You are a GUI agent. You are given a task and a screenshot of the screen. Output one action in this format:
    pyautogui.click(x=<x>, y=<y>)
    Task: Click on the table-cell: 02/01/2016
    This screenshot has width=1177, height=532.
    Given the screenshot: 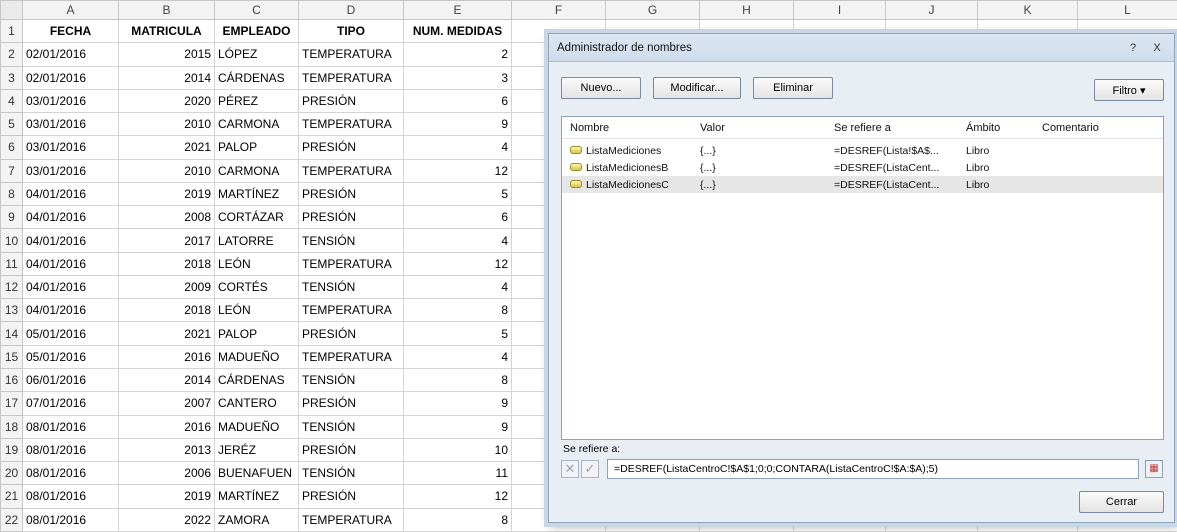 What is the action you would take?
    pyautogui.click(x=70, y=54)
    